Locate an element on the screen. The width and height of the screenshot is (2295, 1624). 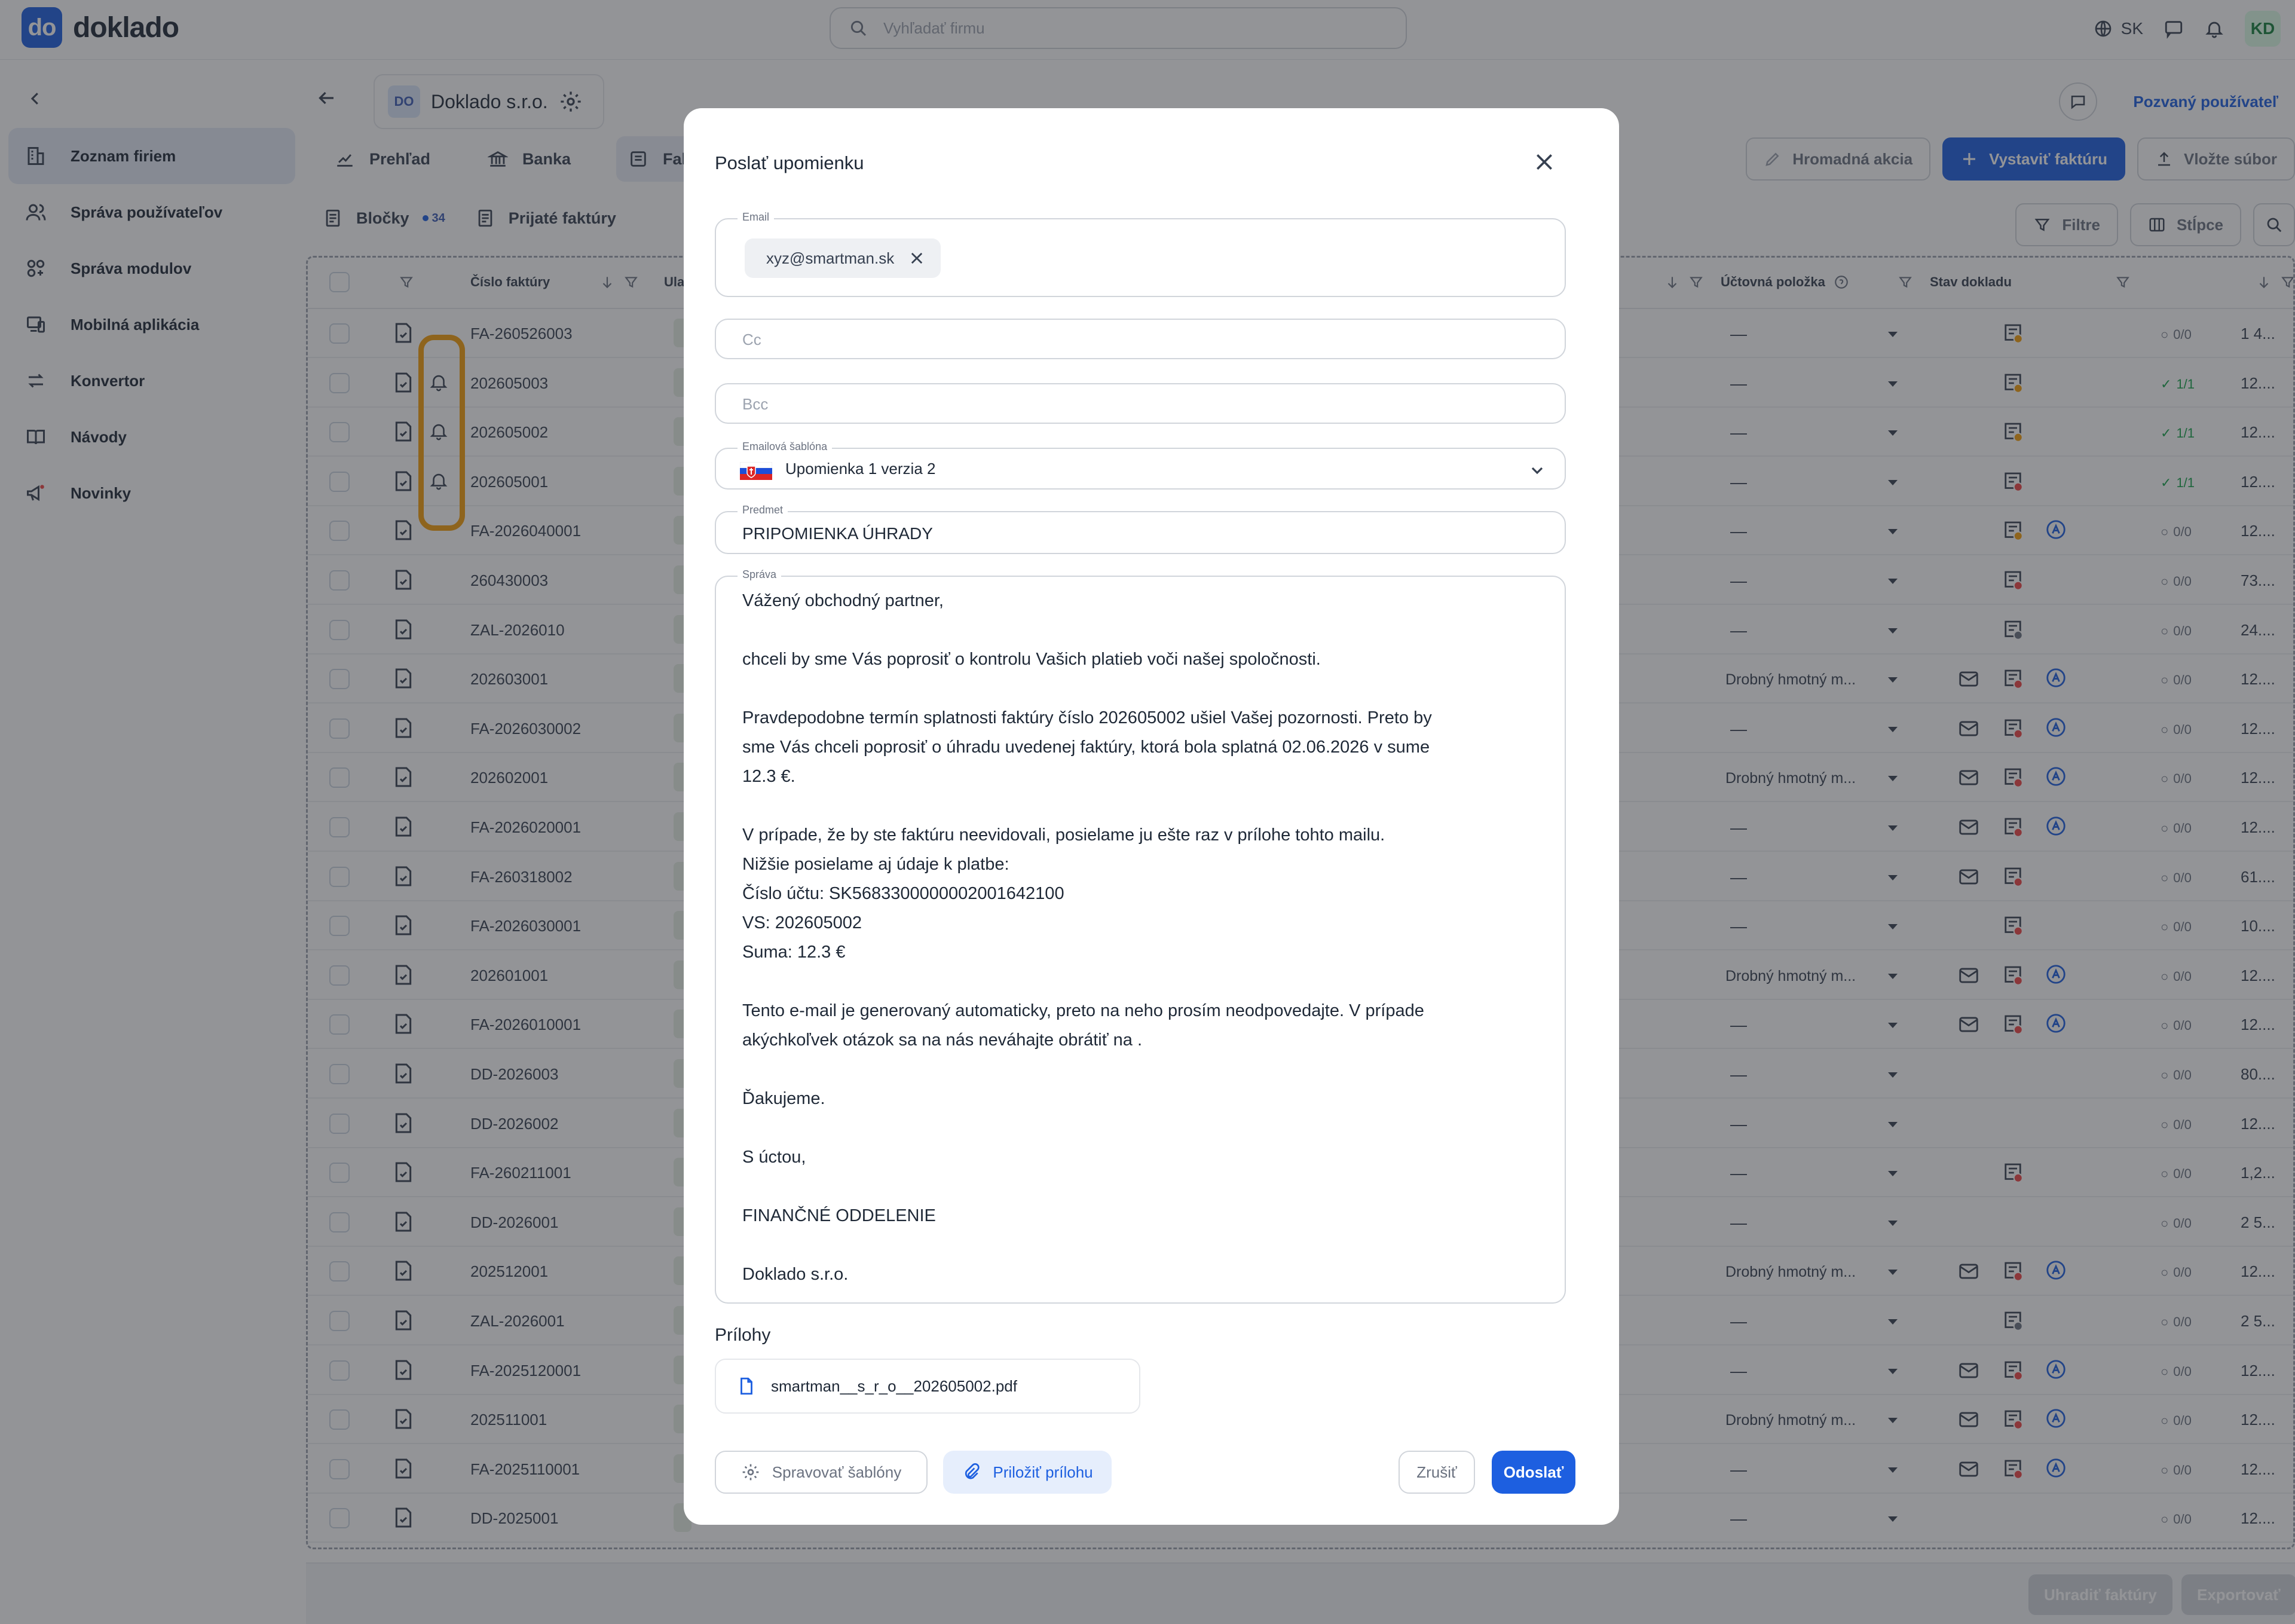
subject-field: Predmet PRIPOMIENKA ÚHRADY is located at coordinates (1140, 529).